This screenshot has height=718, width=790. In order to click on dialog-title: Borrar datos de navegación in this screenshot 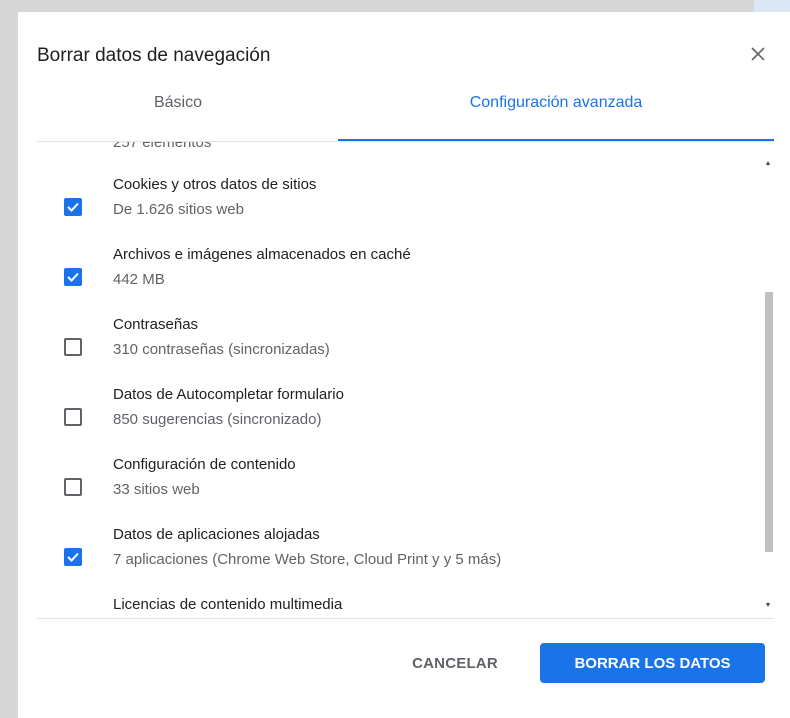, I will do `click(154, 55)`.